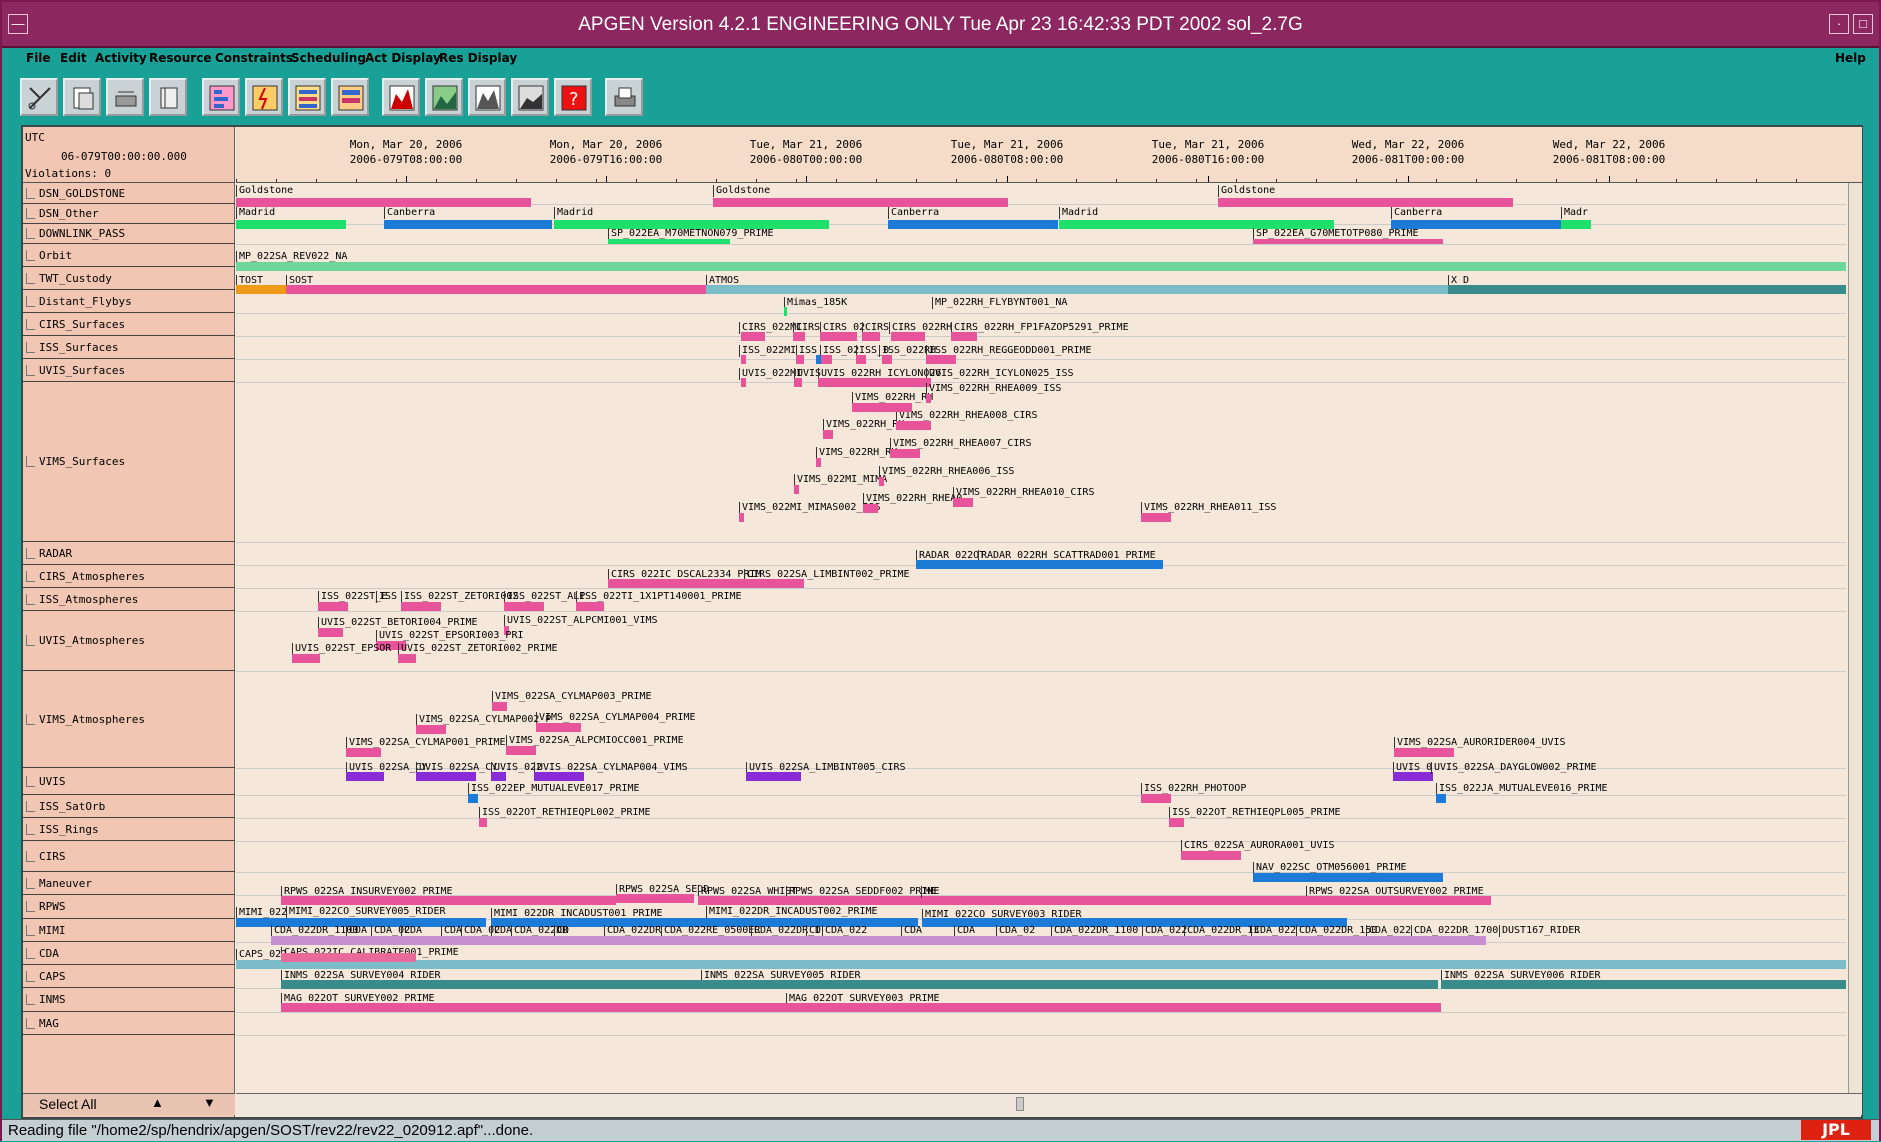 The width and height of the screenshot is (1881, 1142). What do you see at coordinates (129, 781) in the screenshot?
I see `row-uvis: UVIS` at bounding box center [129, 781].